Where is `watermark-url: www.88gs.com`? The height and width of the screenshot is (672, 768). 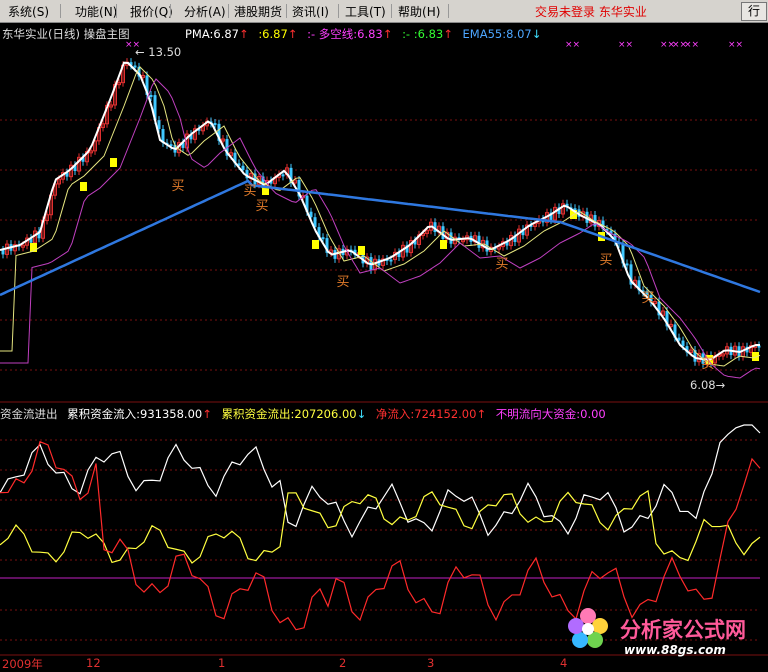 watermark-url: www.88gs.com is located at coordinates (675, 650).